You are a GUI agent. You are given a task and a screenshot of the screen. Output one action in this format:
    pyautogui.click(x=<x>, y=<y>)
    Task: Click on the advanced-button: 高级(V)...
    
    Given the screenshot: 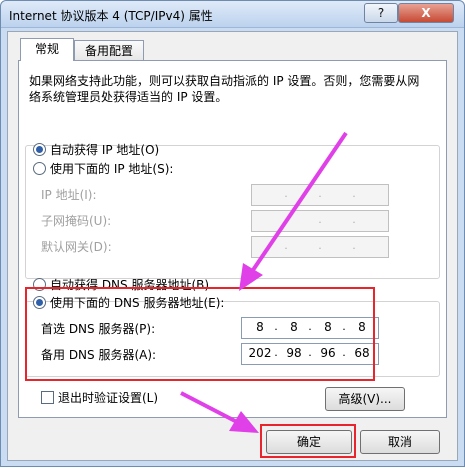 What is the action you would take?
    pyautogui.click(x=365, y=399)
    